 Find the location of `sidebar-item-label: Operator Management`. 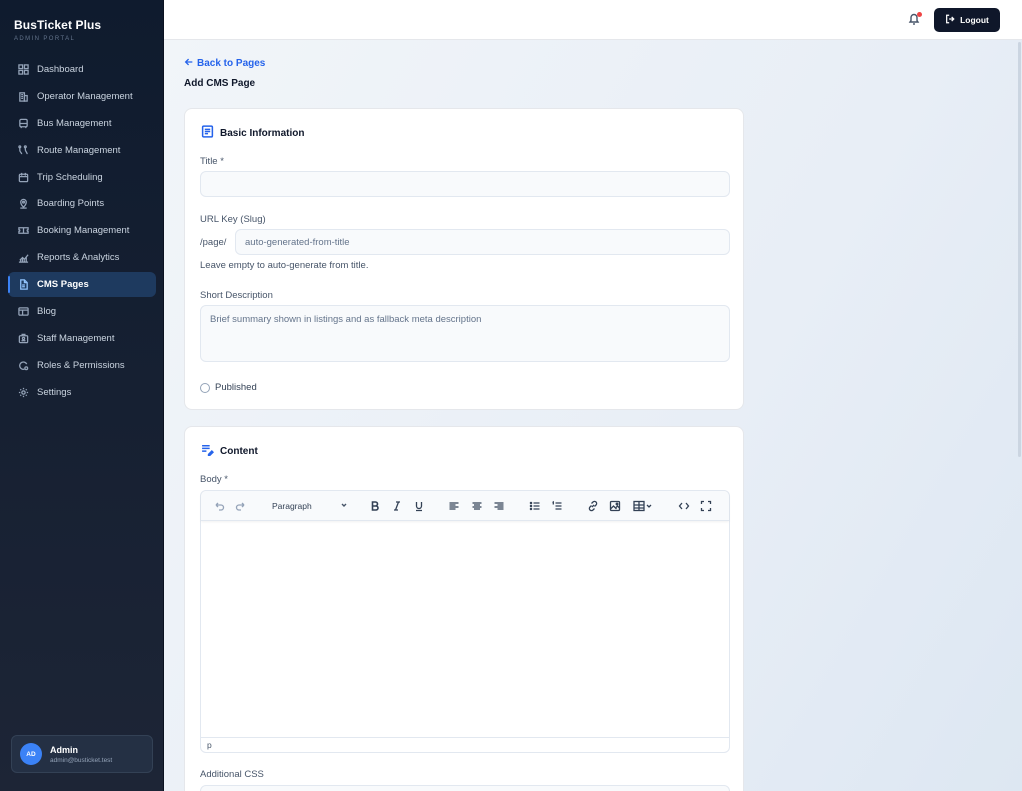

sidebar-item-label: Operator Management is located at coordinates (85, 96).